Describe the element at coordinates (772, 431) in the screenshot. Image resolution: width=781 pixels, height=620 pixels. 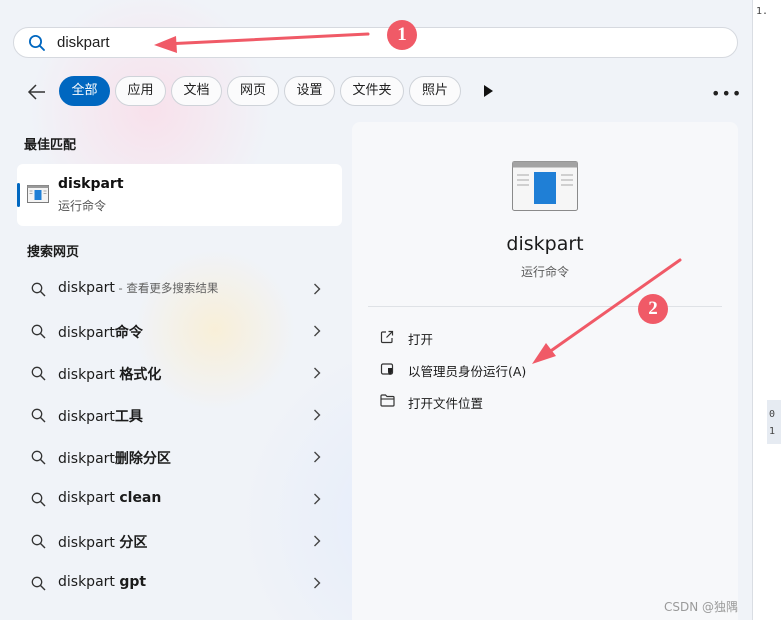
I see `background-window-text: 1` at that location.